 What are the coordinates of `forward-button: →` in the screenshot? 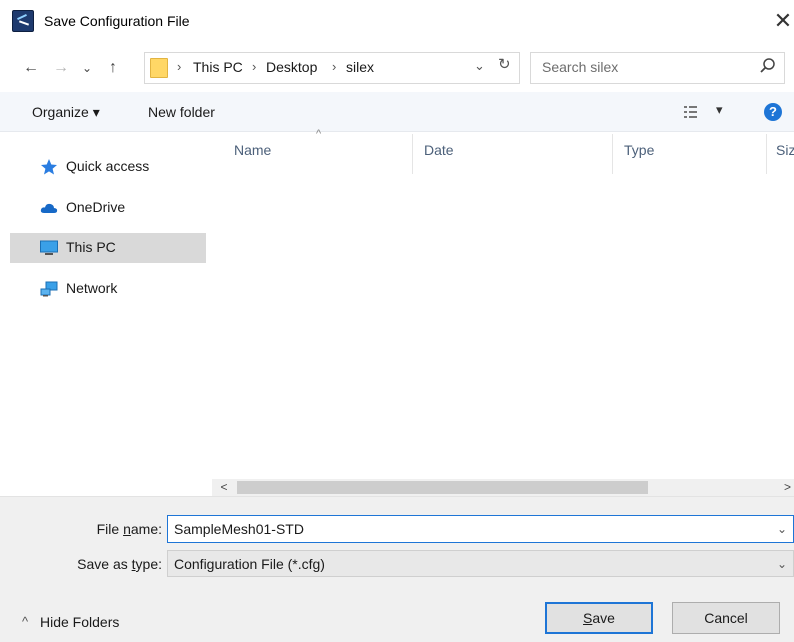 It's located at (61, 68).